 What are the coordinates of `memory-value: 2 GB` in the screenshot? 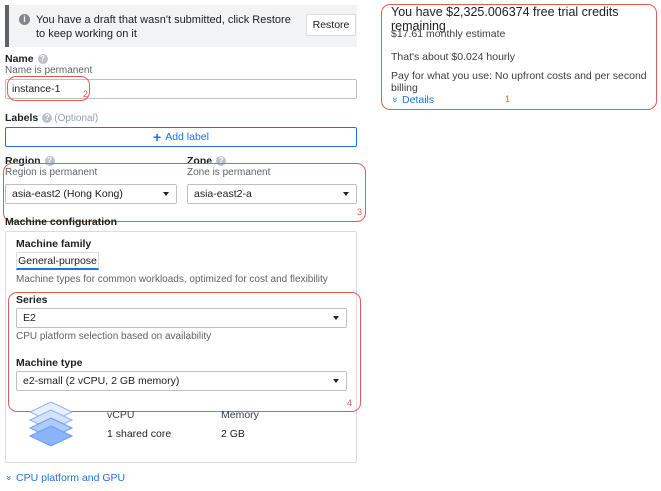 It's located at (233, 434).